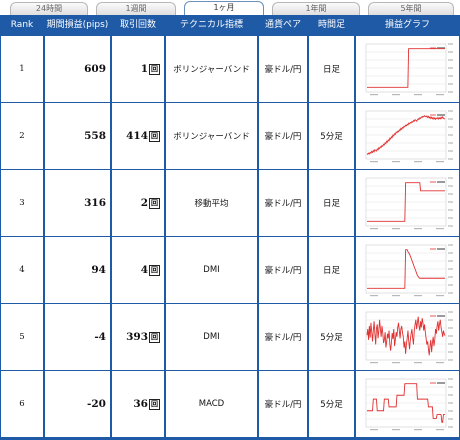  I want to click on header-indicator: テクニカル指標, so click(211, 25).